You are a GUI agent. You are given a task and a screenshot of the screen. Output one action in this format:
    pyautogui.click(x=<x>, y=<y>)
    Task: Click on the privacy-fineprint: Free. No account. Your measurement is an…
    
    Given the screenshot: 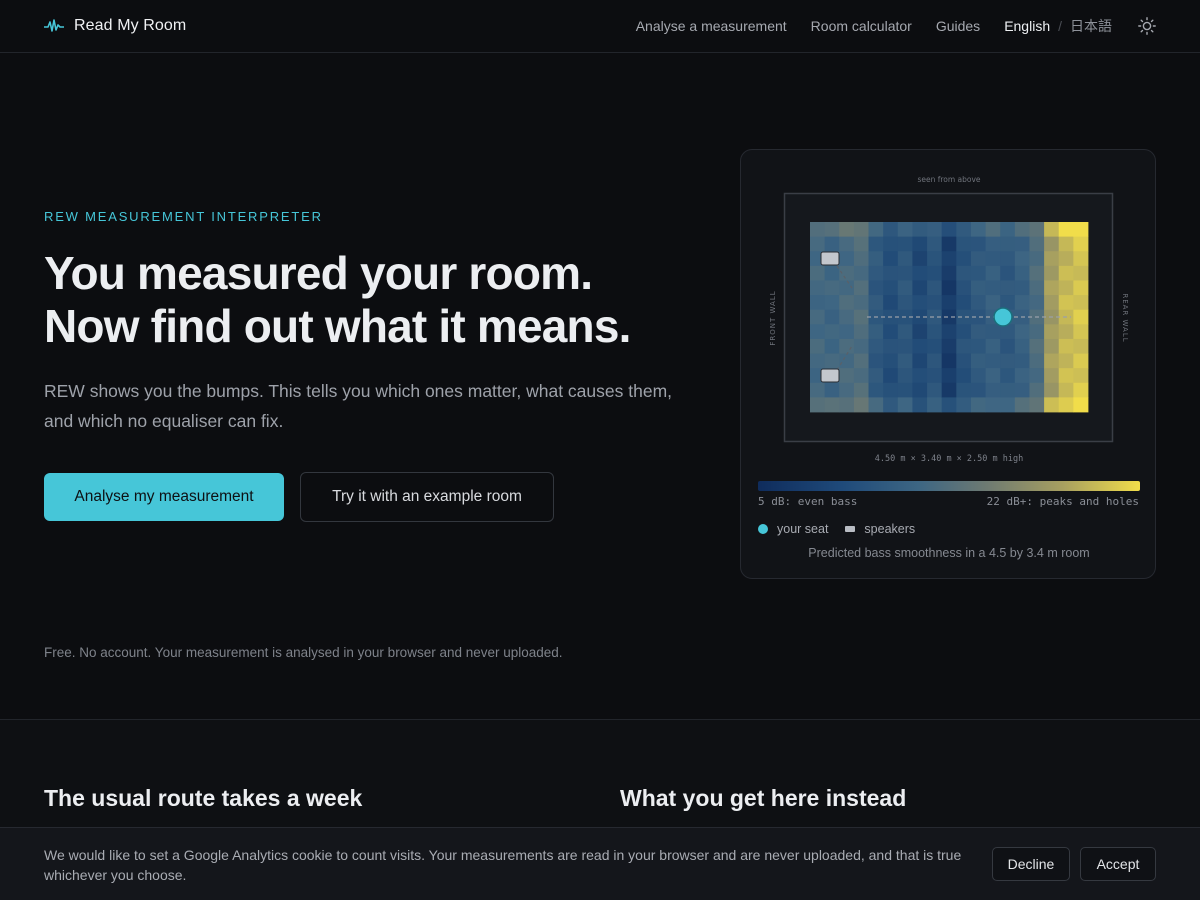 What is the action you would take?
    pyautogui.click(x=303, y=652)
    